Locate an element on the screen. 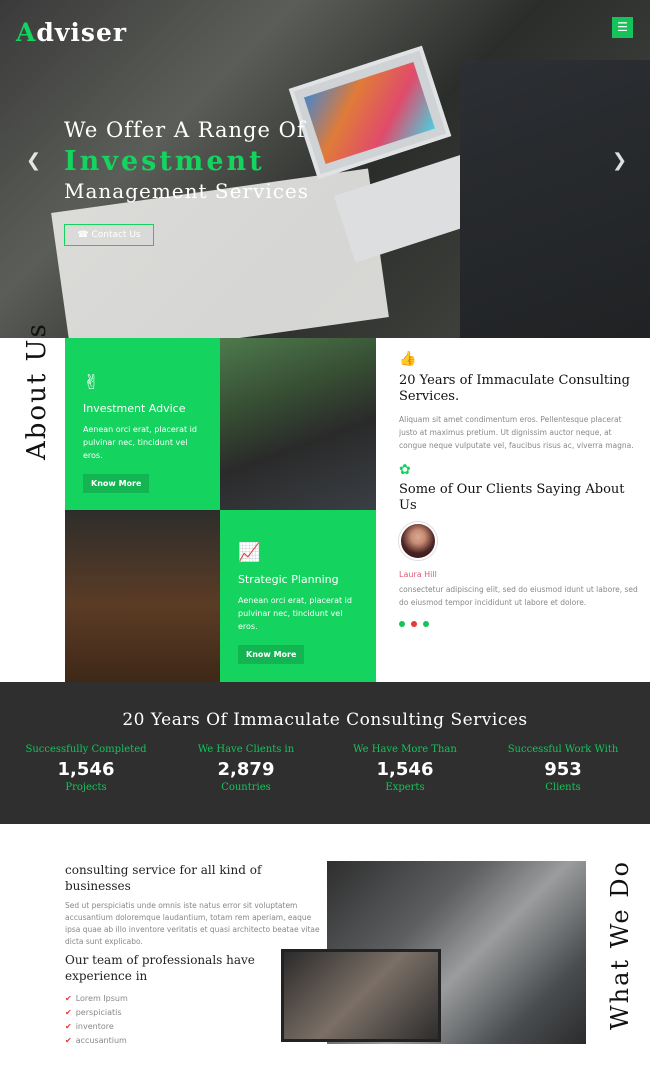 The height and width of the screenshot is (1071, 650). tile-title: Investment Advice is located at coordinates (134, 408).